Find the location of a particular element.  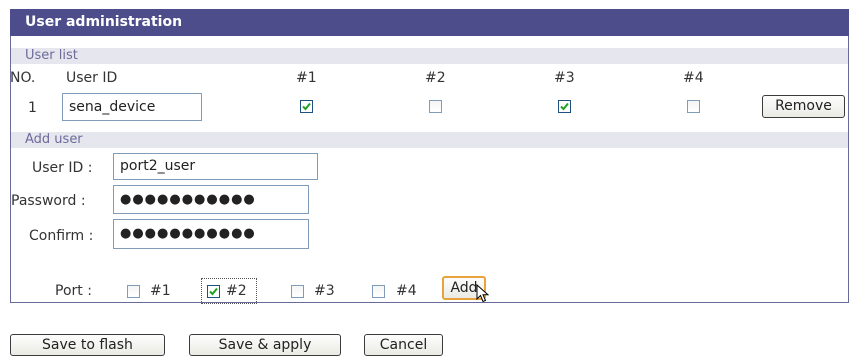

column-header-port-1: #1 is located at coordinates (306, 78).